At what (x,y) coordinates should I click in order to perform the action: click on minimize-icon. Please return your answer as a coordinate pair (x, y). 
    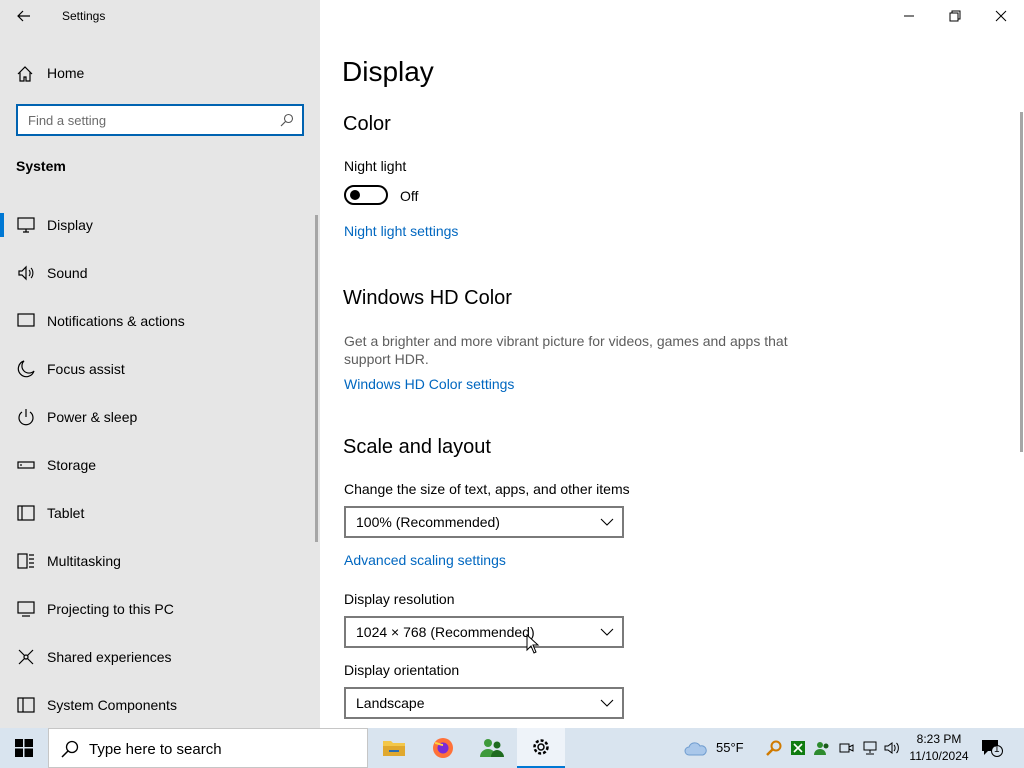
    Looking at the image, I should click on (909, 16).